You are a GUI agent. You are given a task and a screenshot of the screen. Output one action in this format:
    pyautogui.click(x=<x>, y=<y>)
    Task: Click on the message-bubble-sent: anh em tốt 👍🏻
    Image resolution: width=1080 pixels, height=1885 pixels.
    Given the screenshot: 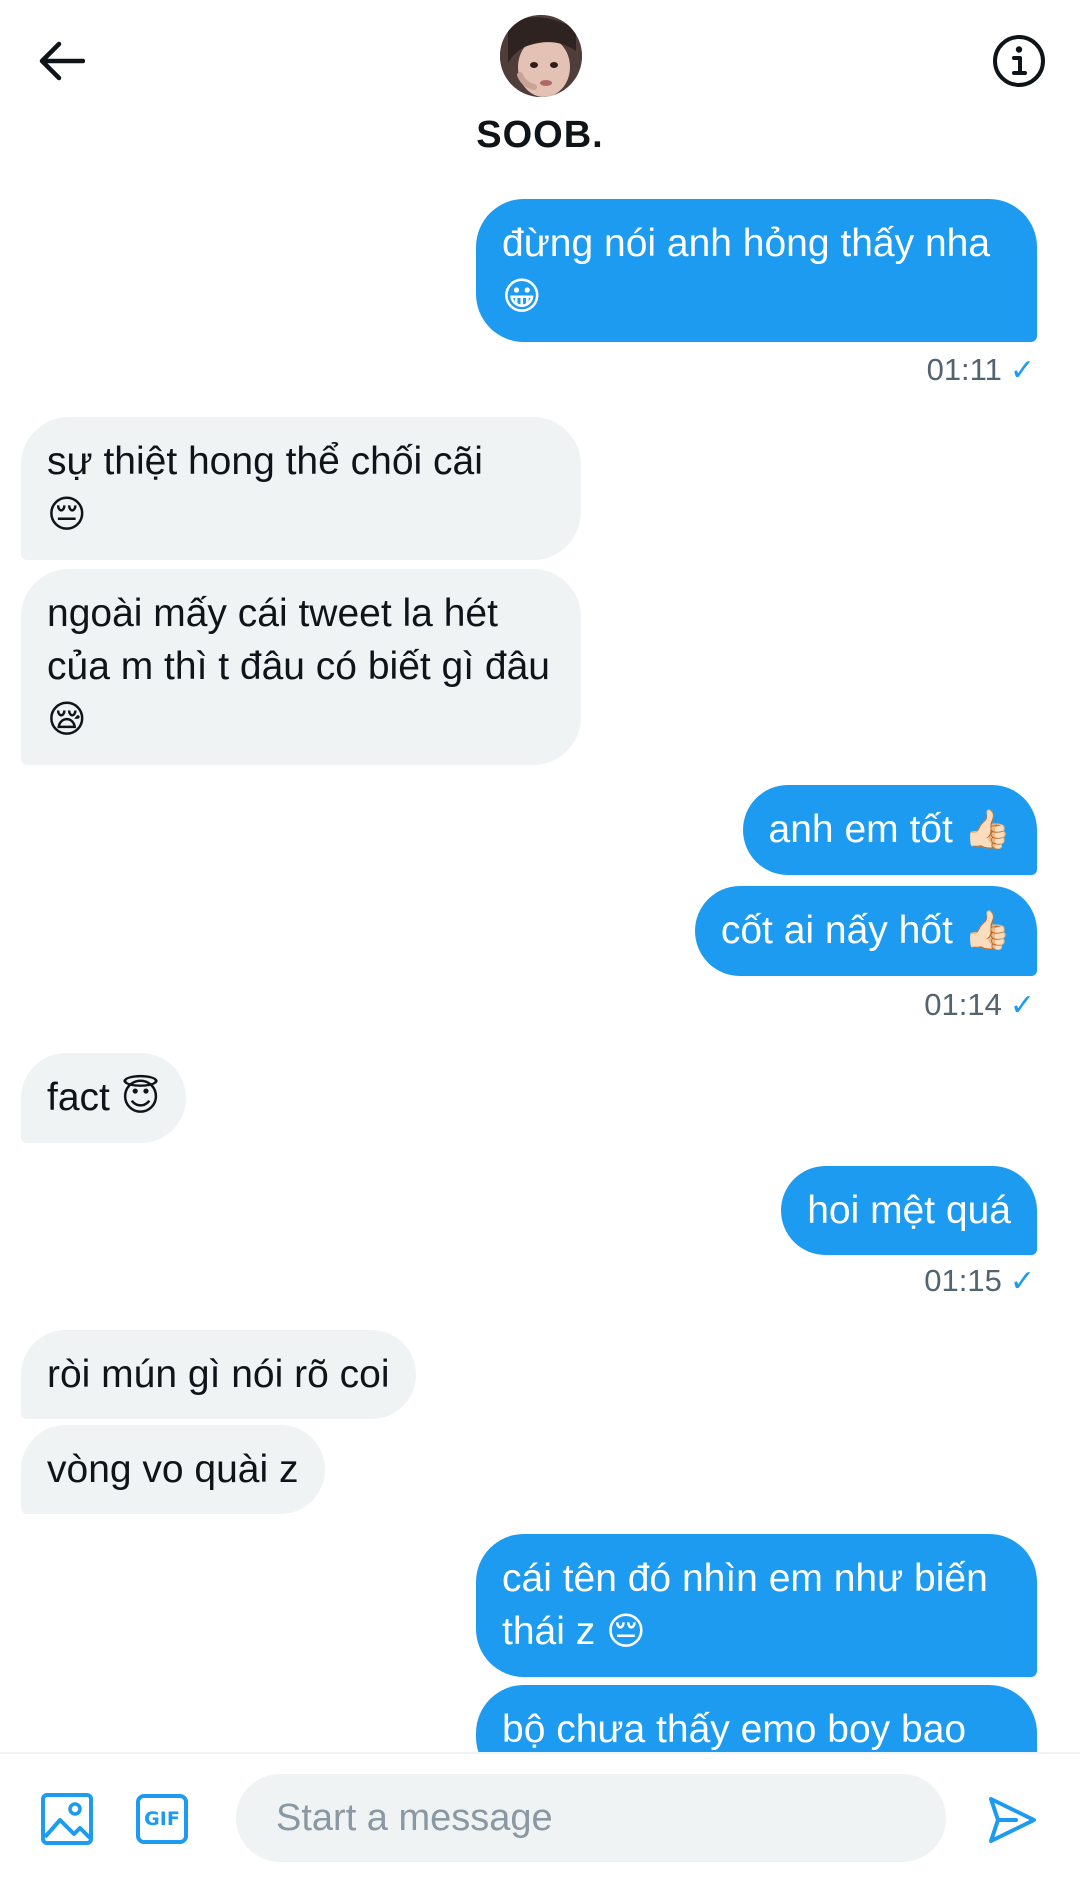 What is the action you would take?
    pyautogui.click(x=889, y=830)
    